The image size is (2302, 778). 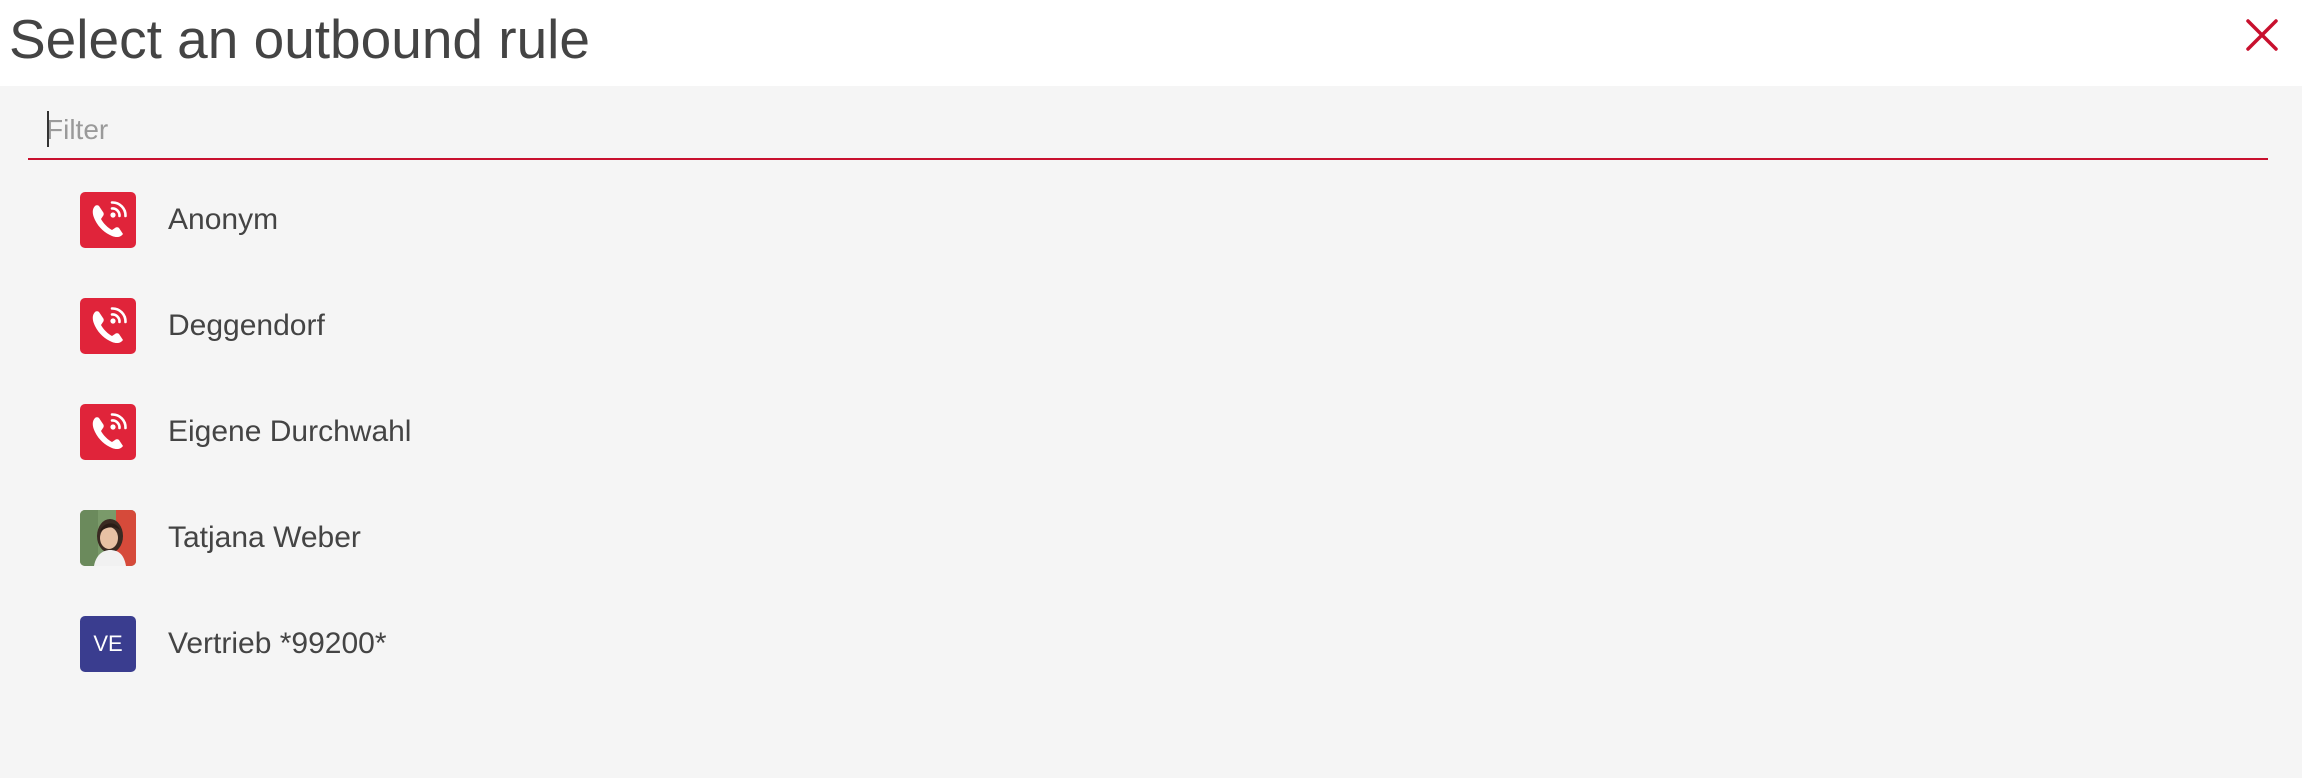 I want to click on dialog-title: Select an outbound rule, so click(x=299, y=39).